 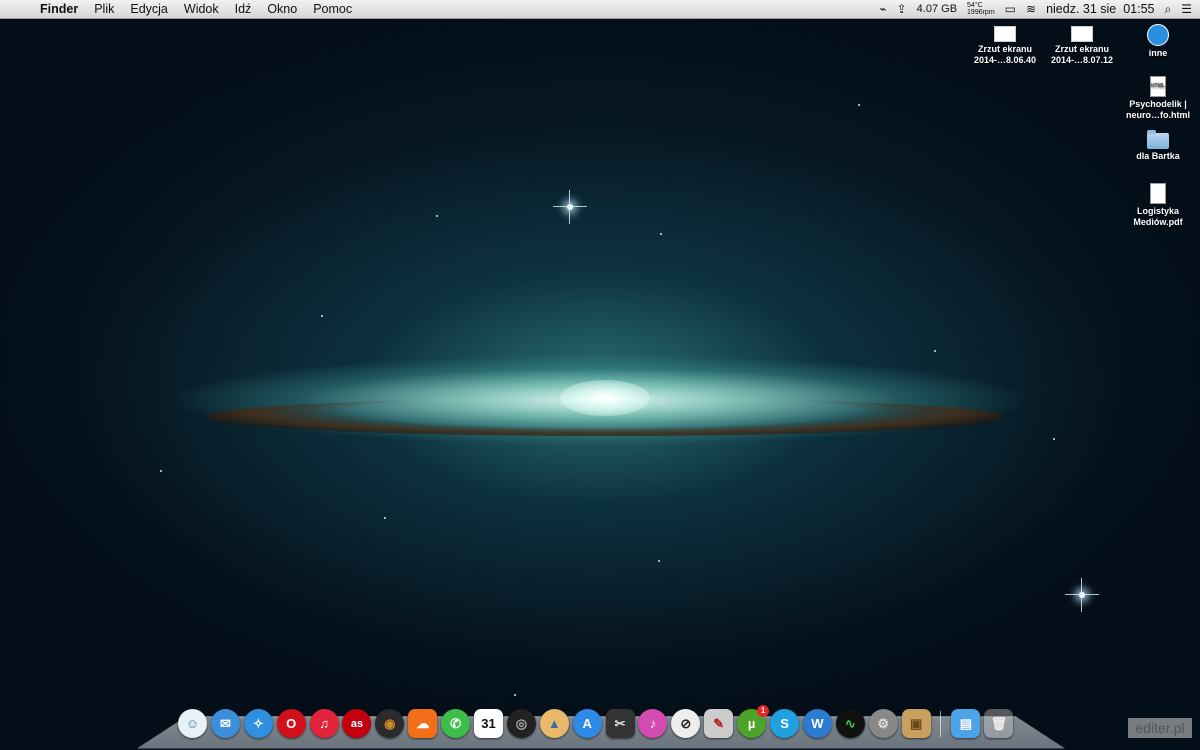 What do you see at coordinates (332, 9) in the screenshot?
I see `menu-pomoc: Pomoc` at bounding box center [332, 9].